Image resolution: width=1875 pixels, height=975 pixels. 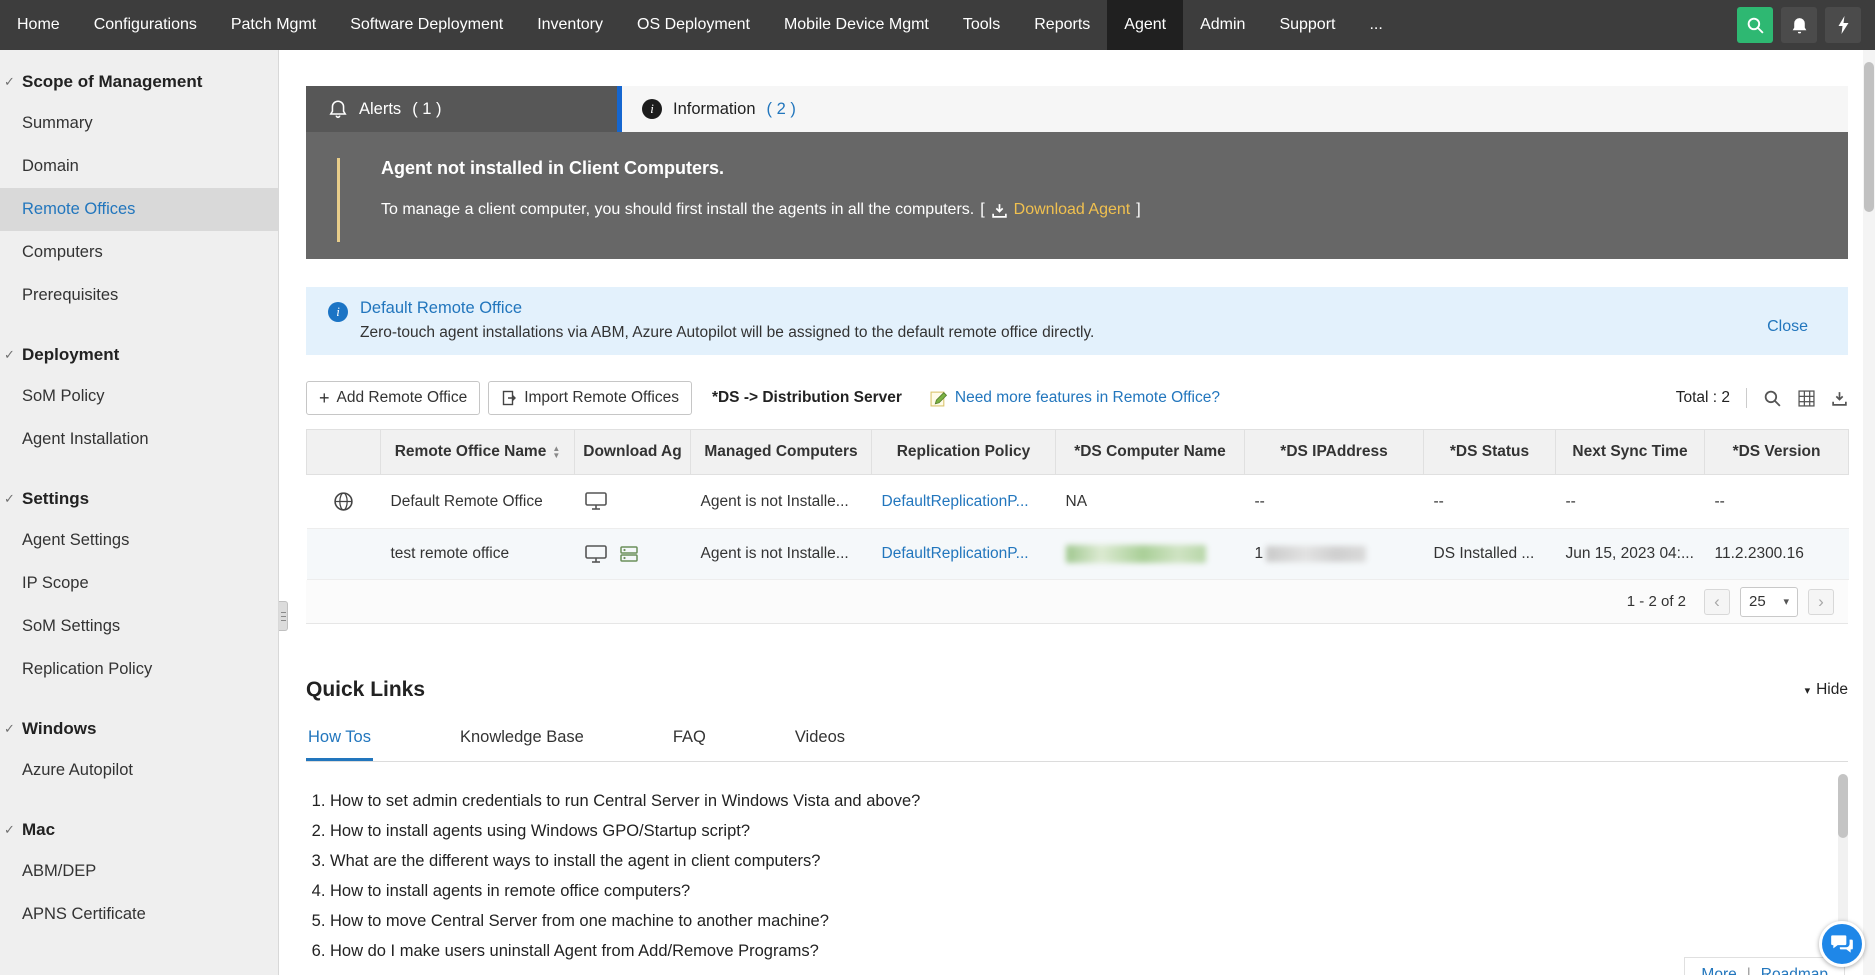 I want to click on sidebar-section-title: ✓ Scope of Management, so click(x=139, y=80).